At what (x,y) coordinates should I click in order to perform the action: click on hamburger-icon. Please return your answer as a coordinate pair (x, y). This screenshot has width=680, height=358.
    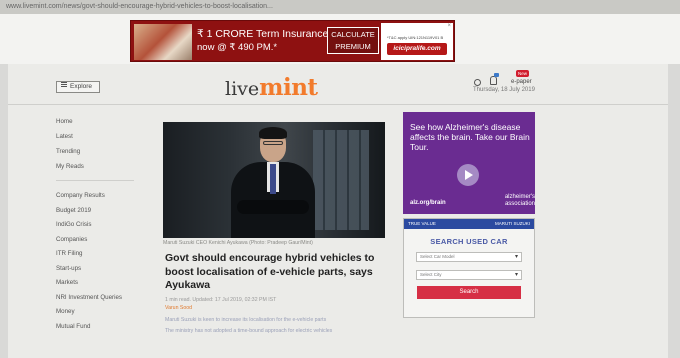
    Looking at the image, I should click on (64, 84).